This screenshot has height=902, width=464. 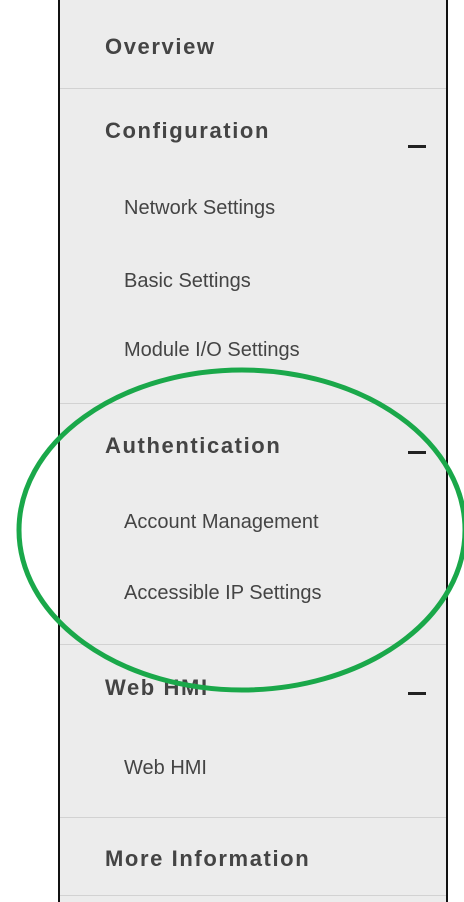 What do you see at coordinates (223, 593) in the screenshot?
I see `nav-accessible-ip-settings: Accessible IP Settings` at bounding box center [223, 593].